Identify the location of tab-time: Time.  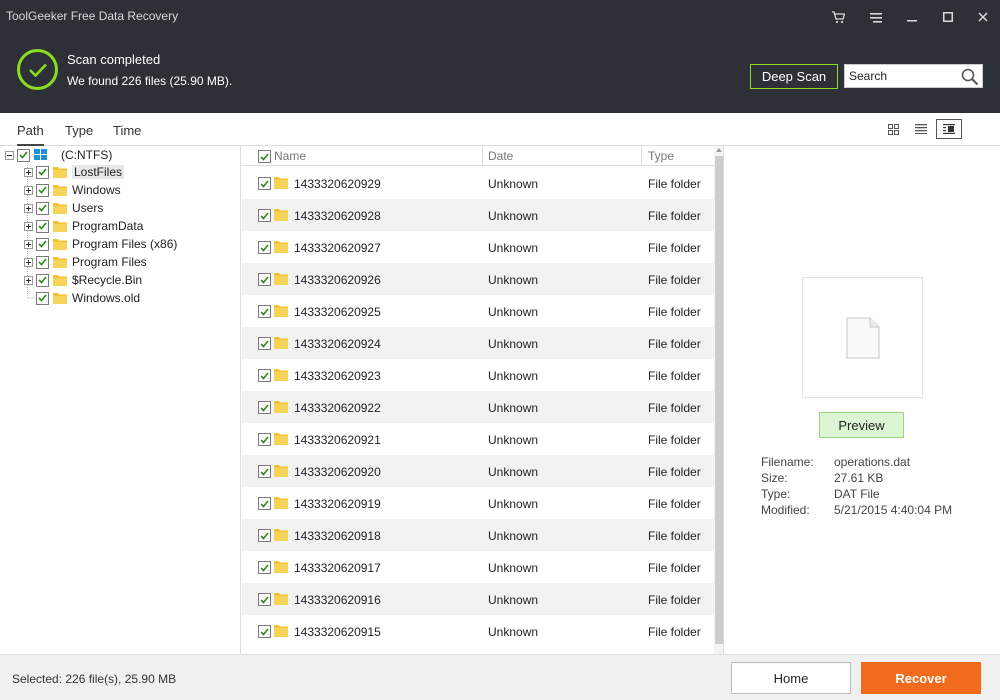
(127, 133).